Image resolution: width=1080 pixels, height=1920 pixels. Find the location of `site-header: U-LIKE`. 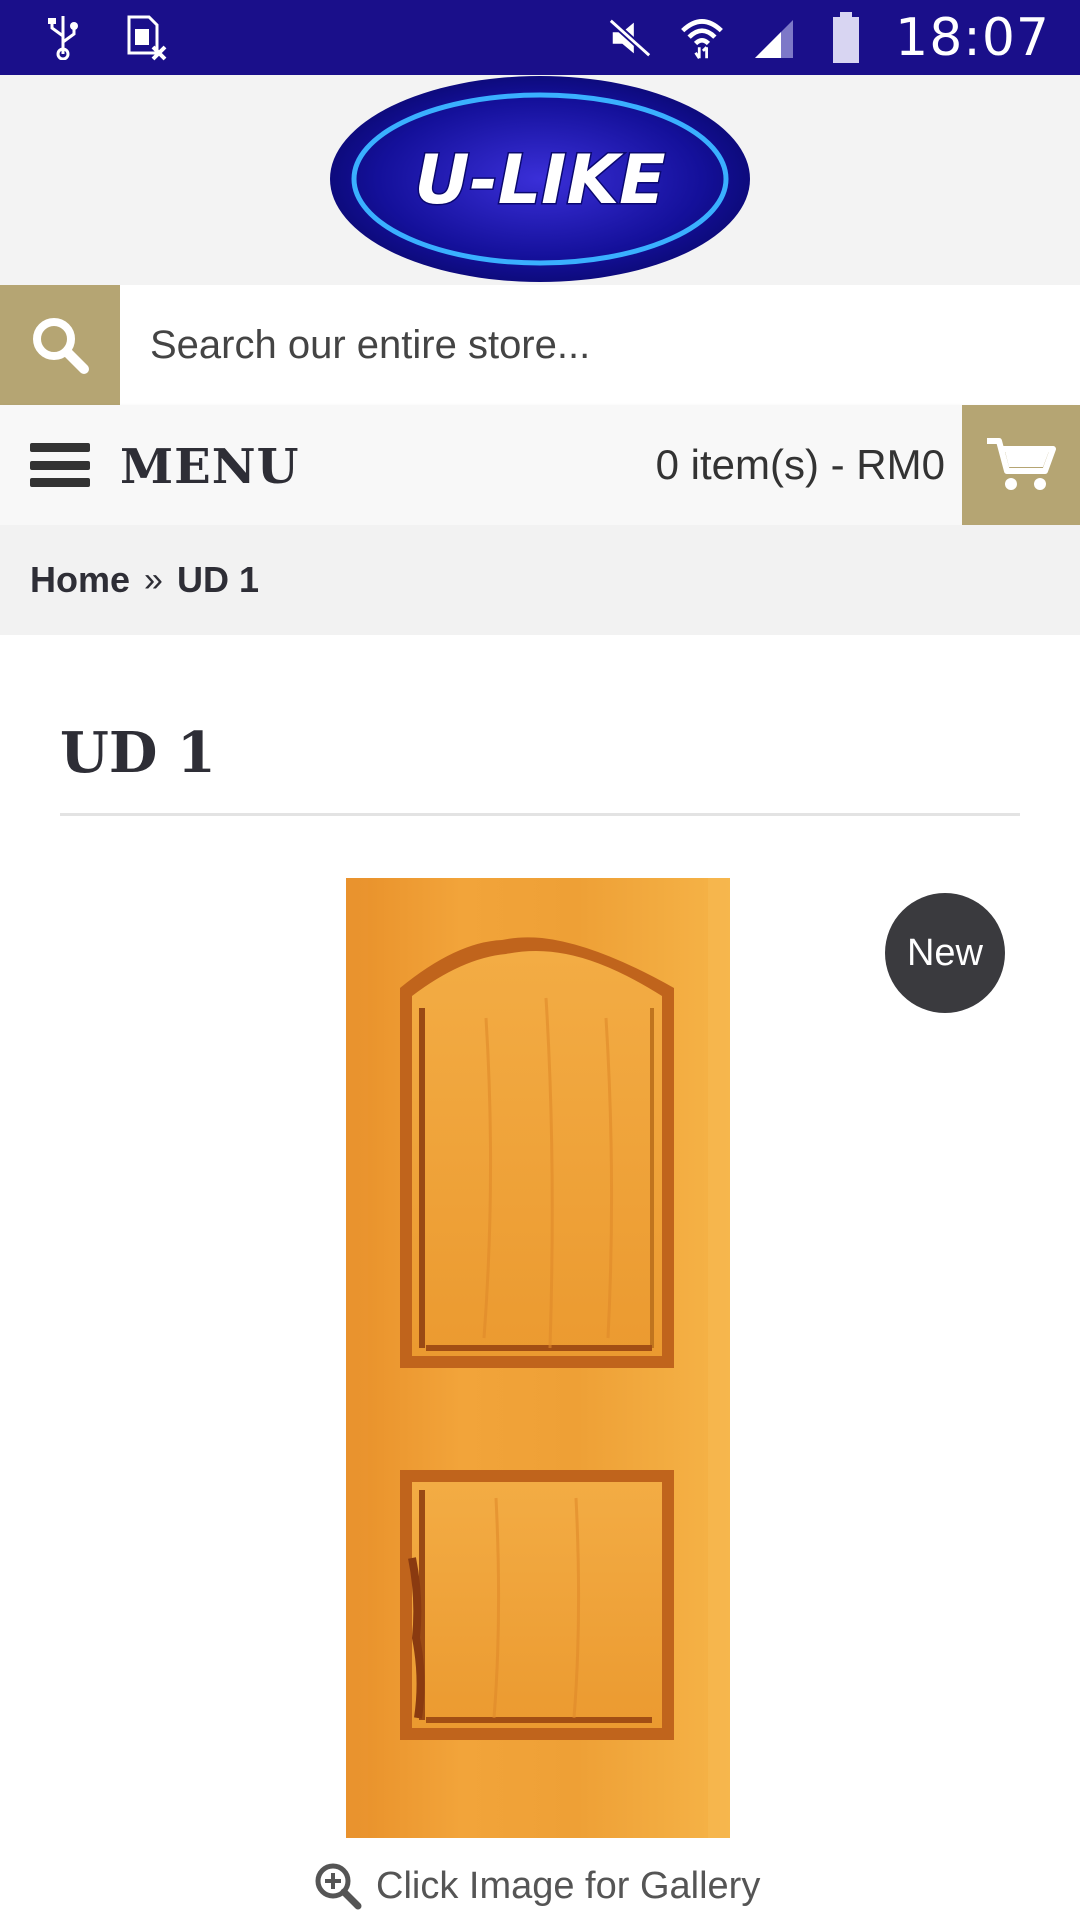

site-header: U-LIKE is located at coordinates (540, 180).